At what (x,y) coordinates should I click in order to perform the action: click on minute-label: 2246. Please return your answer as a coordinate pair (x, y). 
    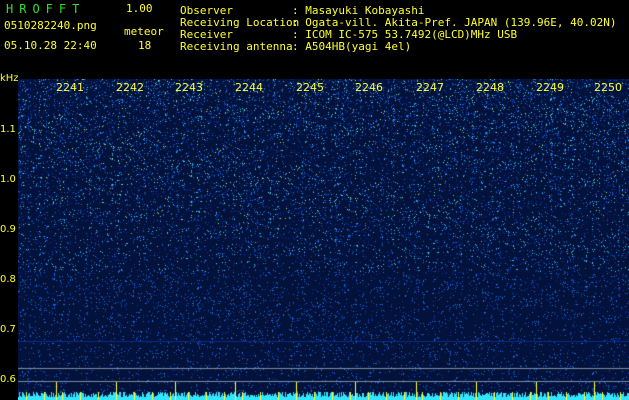
    Looking at the image, I should click on (369, 87).